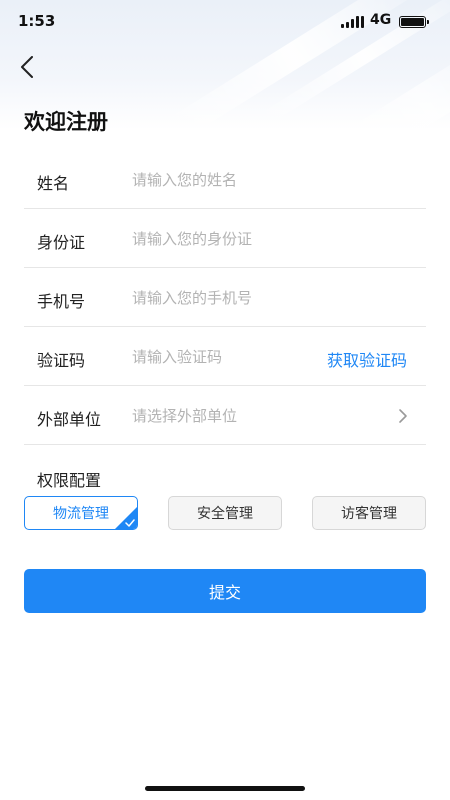  I want to click on network-label: 4G, so click(381, 20).